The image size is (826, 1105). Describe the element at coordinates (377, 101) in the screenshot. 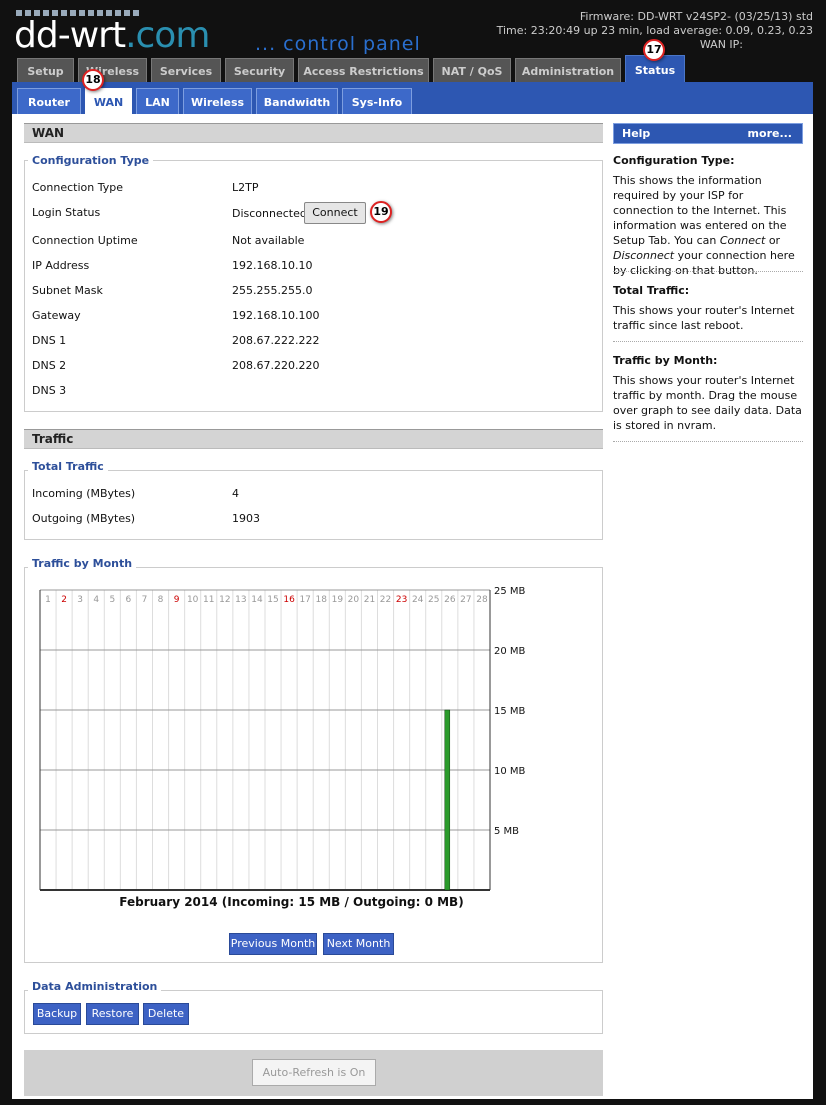

I see `subtab-sys-info: Sys-Info` at that location.